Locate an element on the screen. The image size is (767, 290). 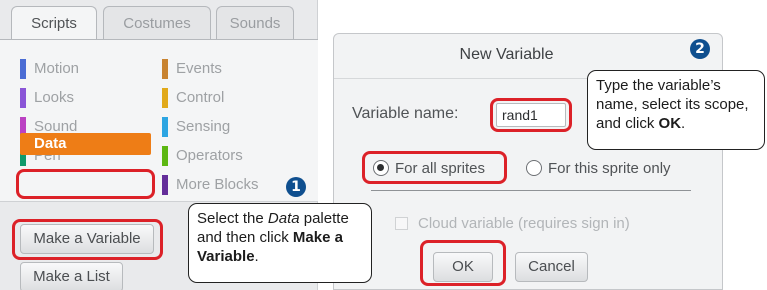
cancel-button: Cancel is located at coordinates (551, 267).